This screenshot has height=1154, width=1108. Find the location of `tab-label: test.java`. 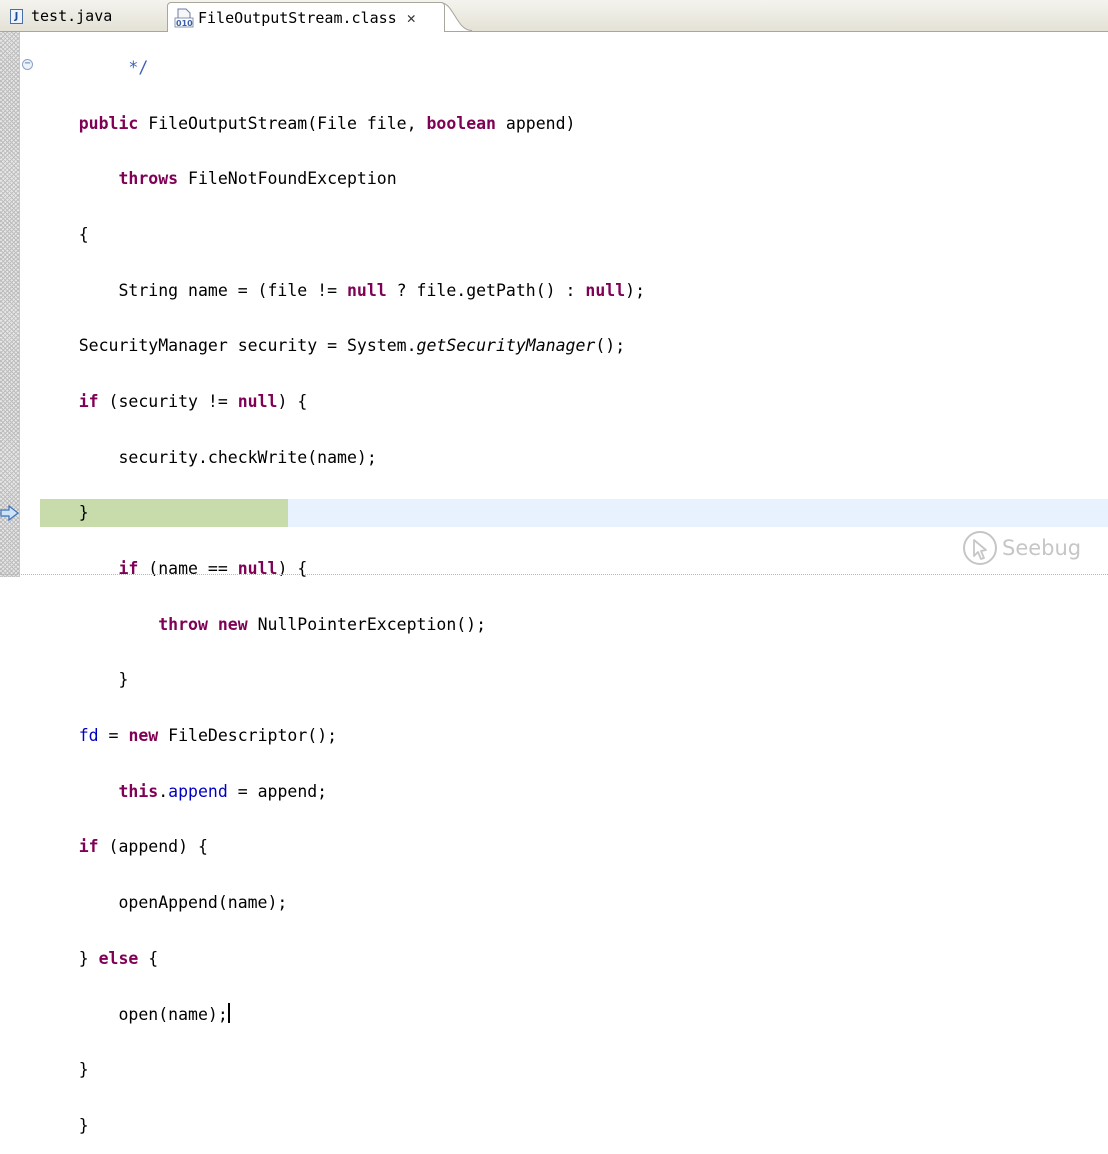

tab-label: test.java is located at coordinates (72, 16).